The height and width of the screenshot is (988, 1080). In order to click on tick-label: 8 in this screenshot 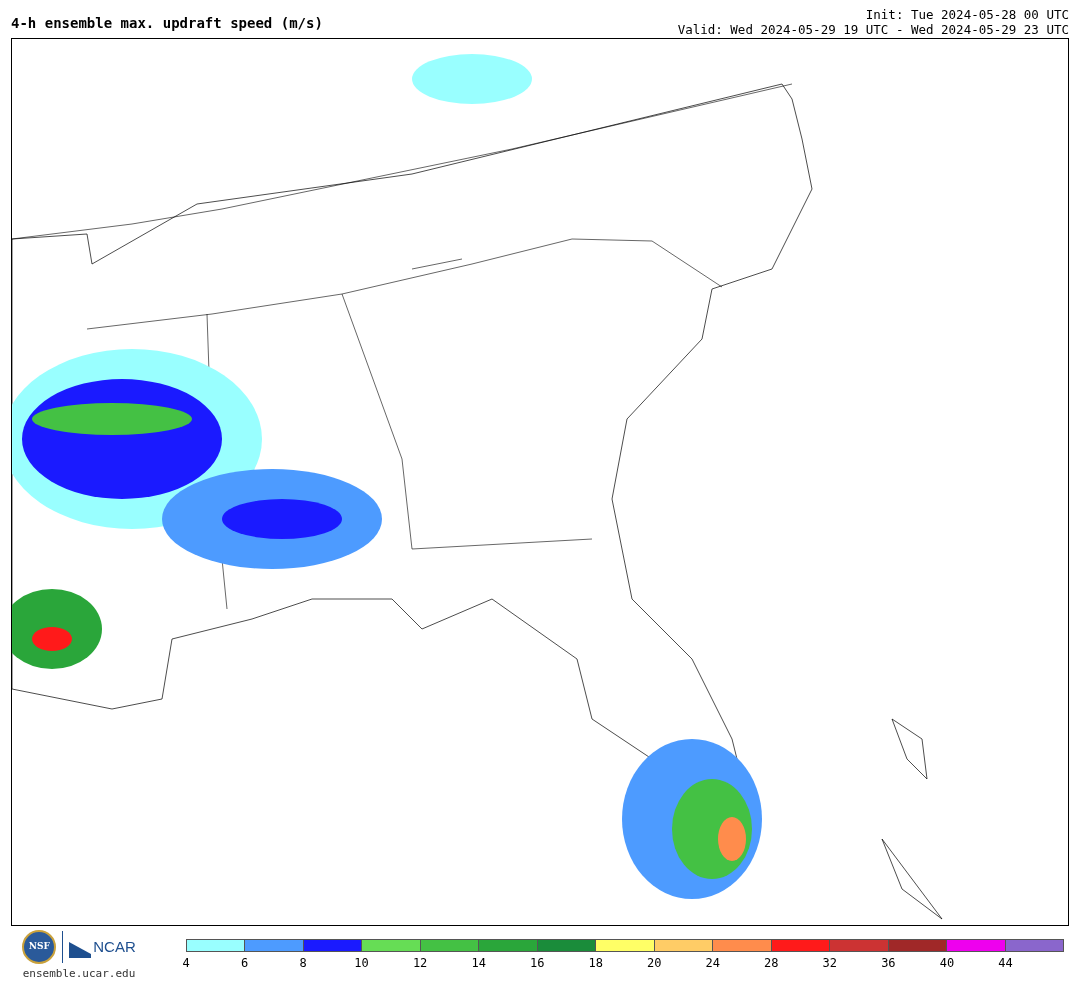, I will do `click(303, 963)`.